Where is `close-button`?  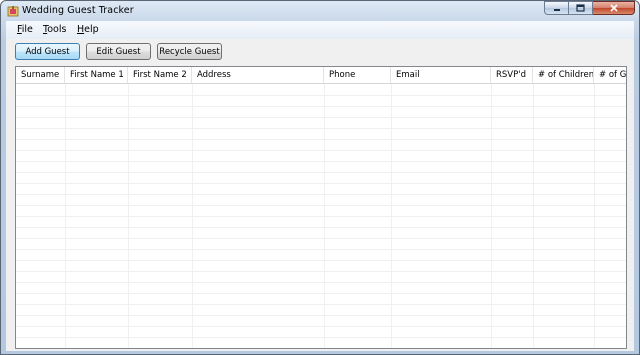 close-button is located at coordinates (614, 8).